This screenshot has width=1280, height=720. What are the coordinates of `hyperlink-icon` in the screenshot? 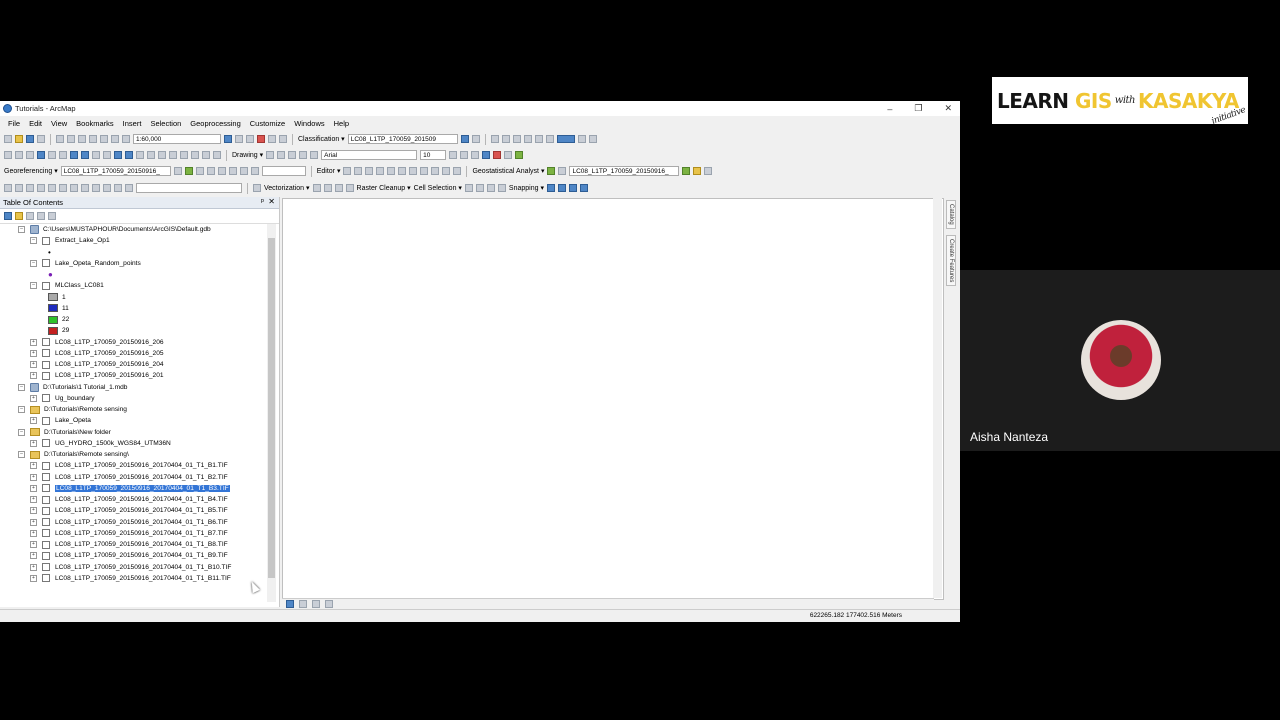 It's located at (140, 155).